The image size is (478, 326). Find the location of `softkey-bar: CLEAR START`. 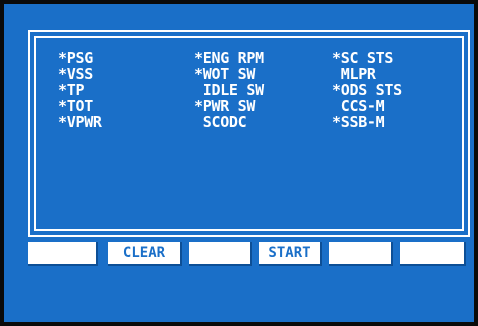

softkey-bar: CLEAR START is located at coordinates (249, 254).